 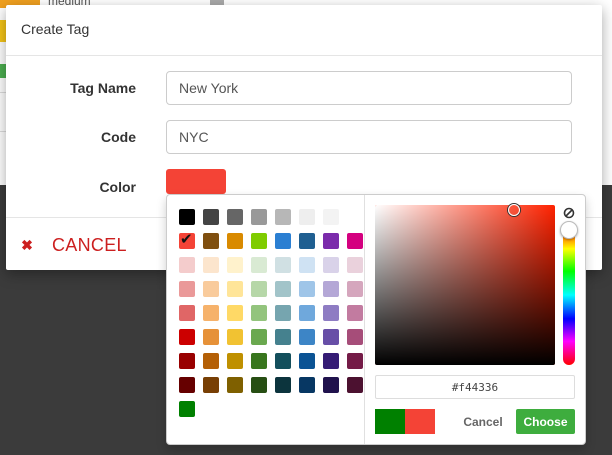 I want to click on dialog-header: Create Tag, so click(x=304, y=30).